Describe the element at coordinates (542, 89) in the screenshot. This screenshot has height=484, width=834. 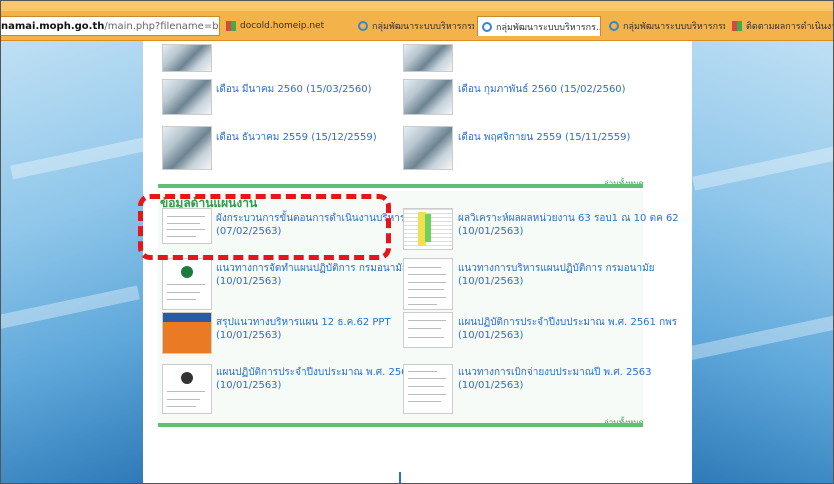
I see `report-link: เดือน กุมภาพันธ์ 2560 (15/02/2560)` at that location.